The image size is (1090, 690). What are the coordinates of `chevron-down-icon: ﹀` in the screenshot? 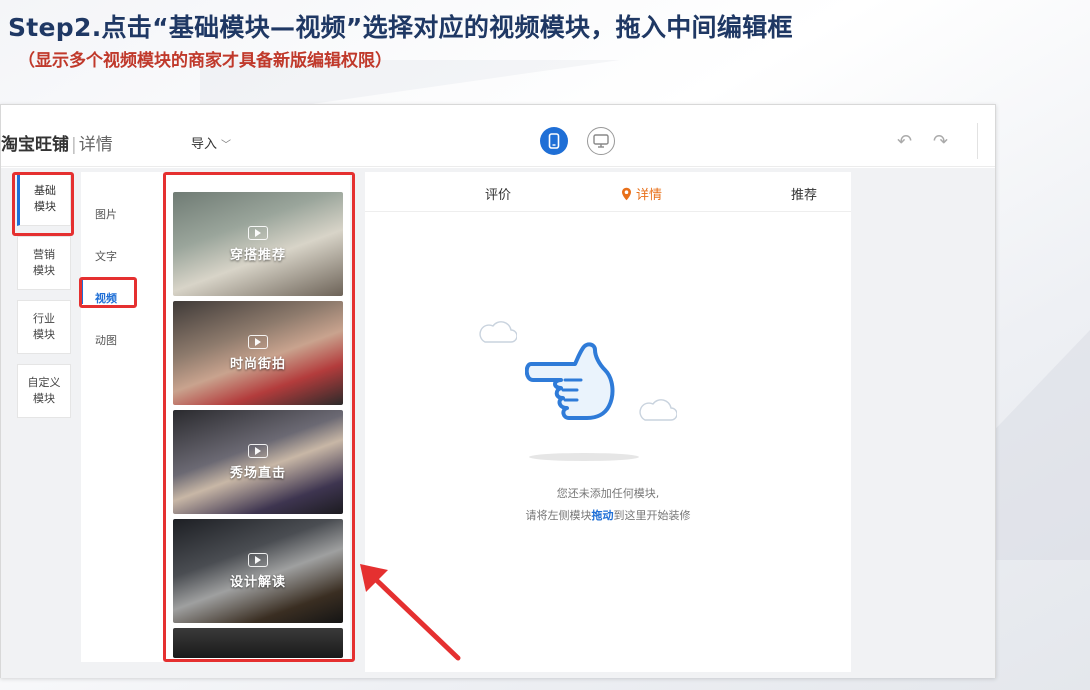 It's located at (226, 145).